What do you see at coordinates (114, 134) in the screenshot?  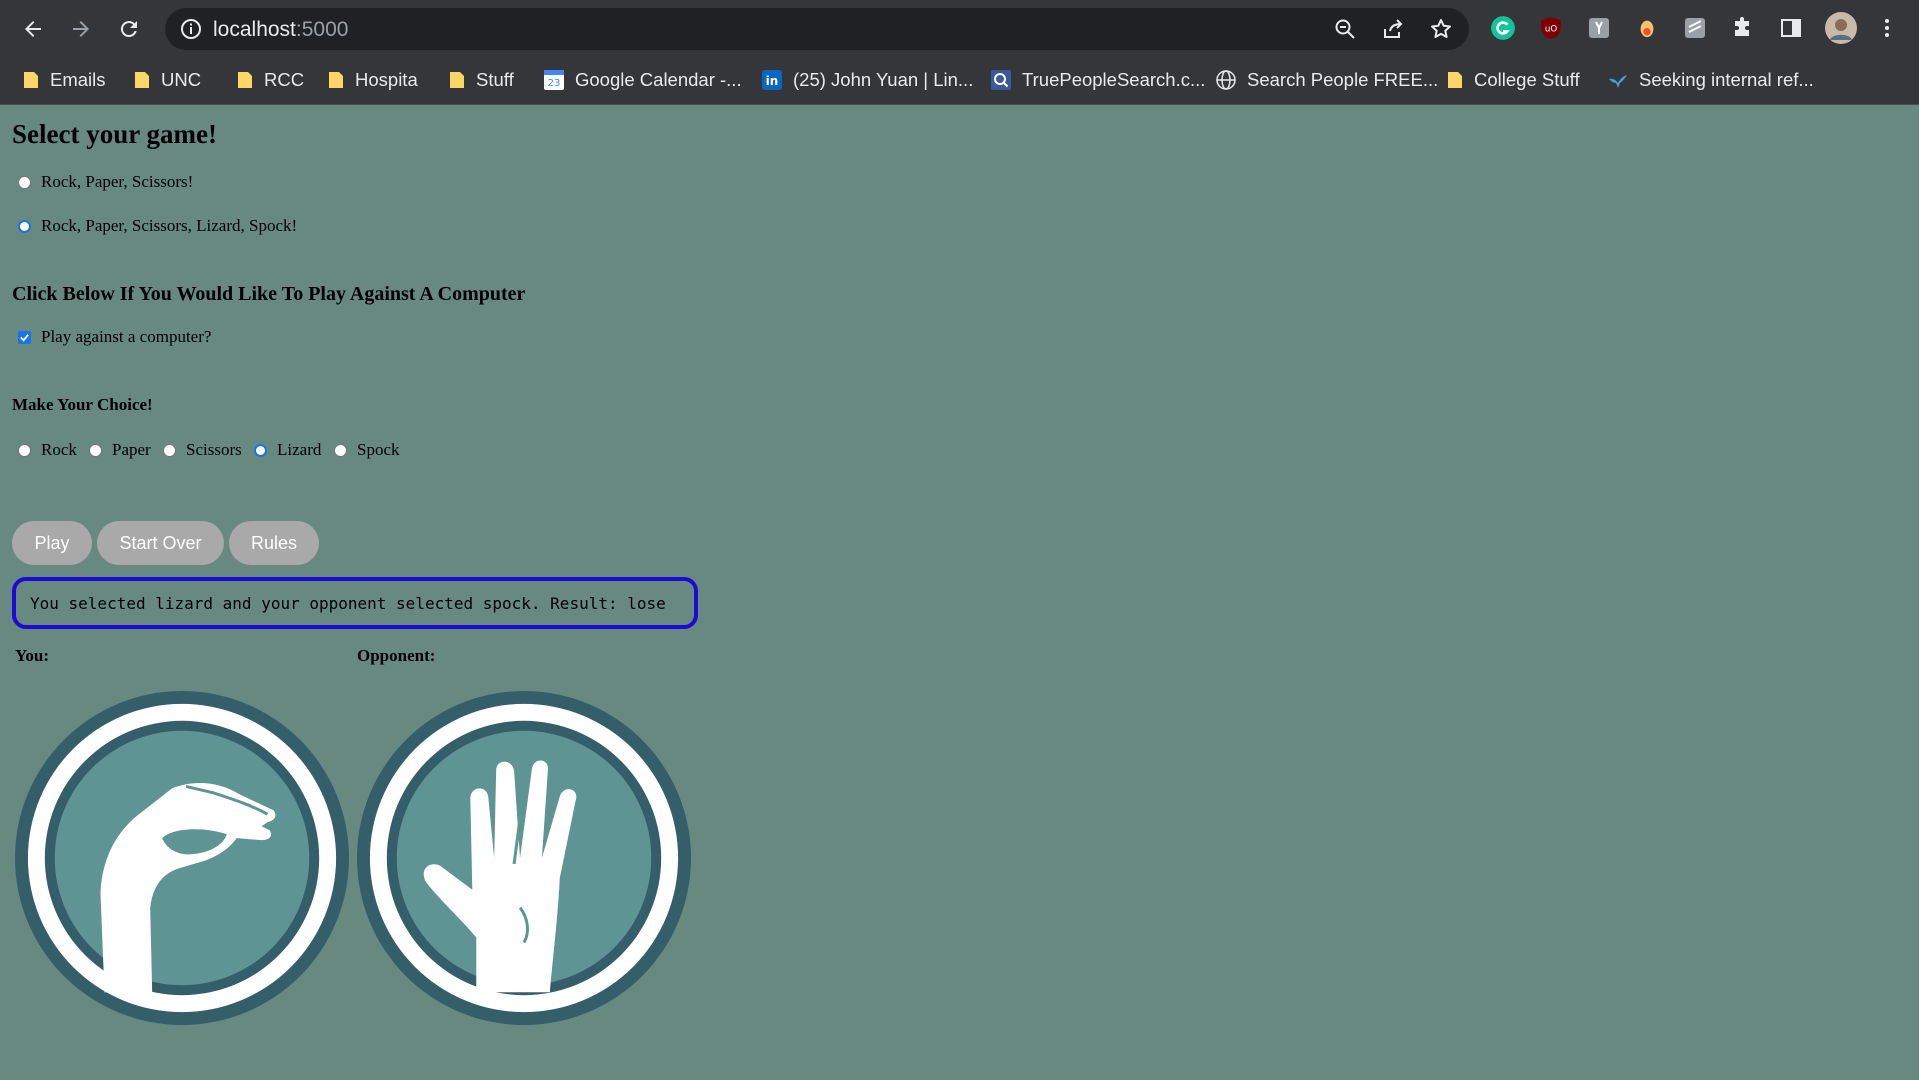 I see `page-title: Select your game!` at bounding box center [114, 134].